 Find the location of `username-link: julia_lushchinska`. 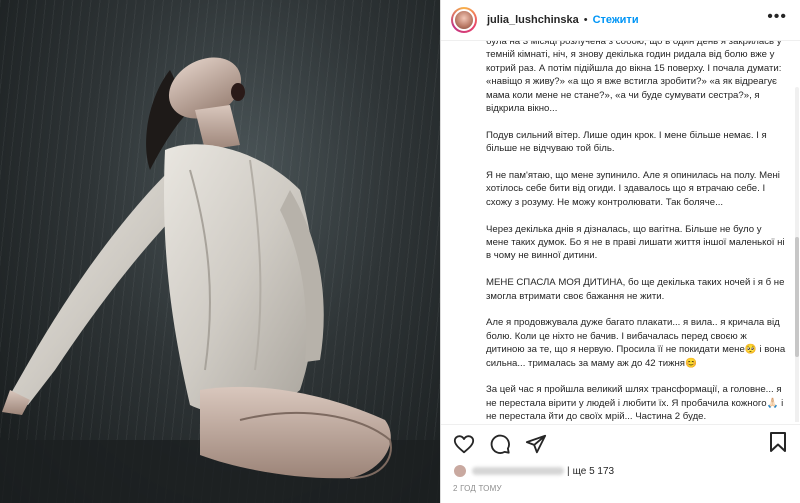

username-link: julia_lushchinska is located at coordinates (533, 20).